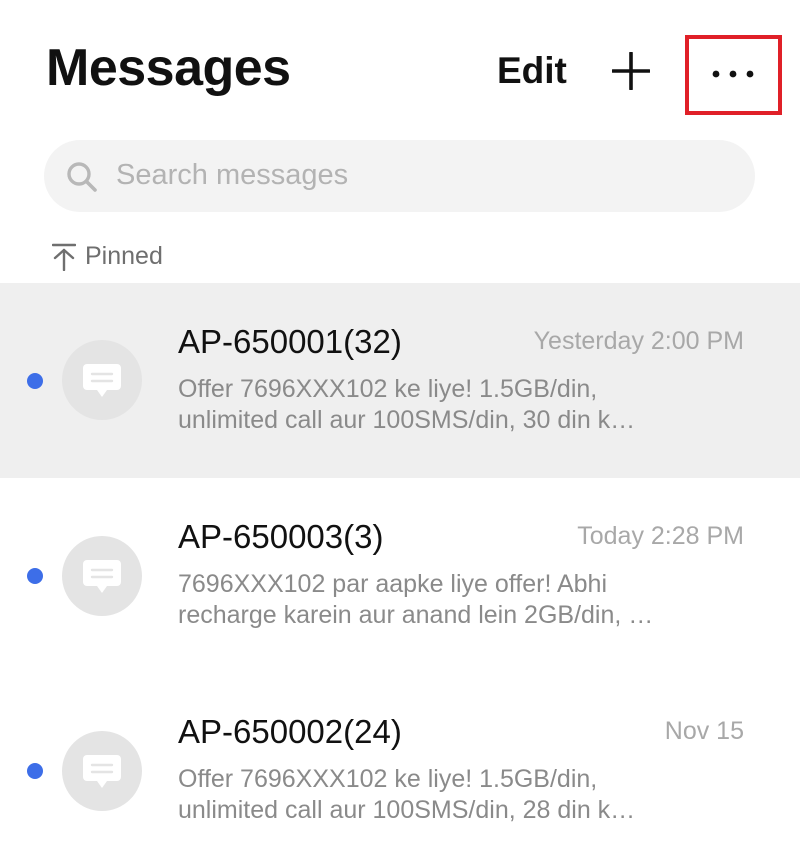 The image size is (800, 862). What do you see at coordinates (290, 341) in the screenshot?
I see `sender-name: AP-650001(32)` at bounding box center [290, 341].